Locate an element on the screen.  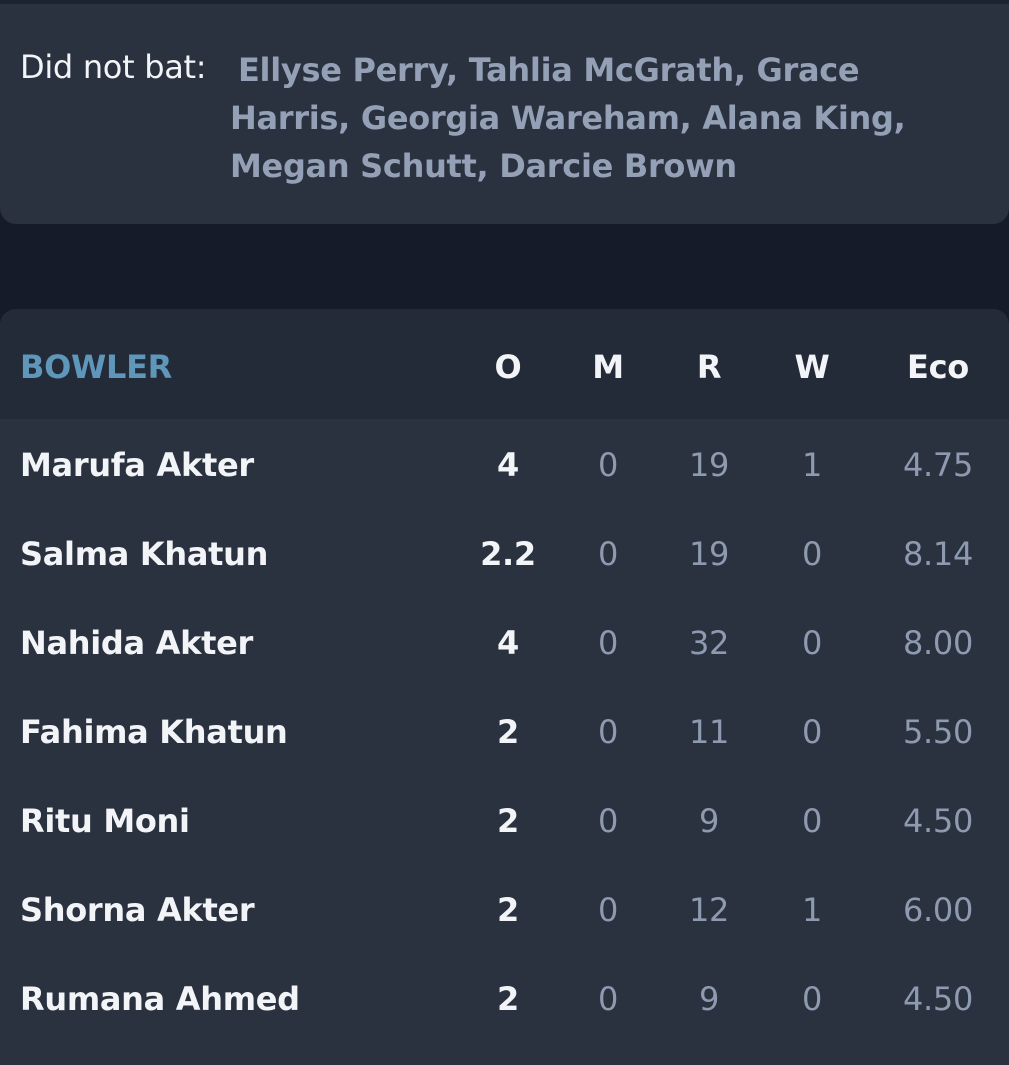
header-economy: Eco is located at coordinates (938, 367).